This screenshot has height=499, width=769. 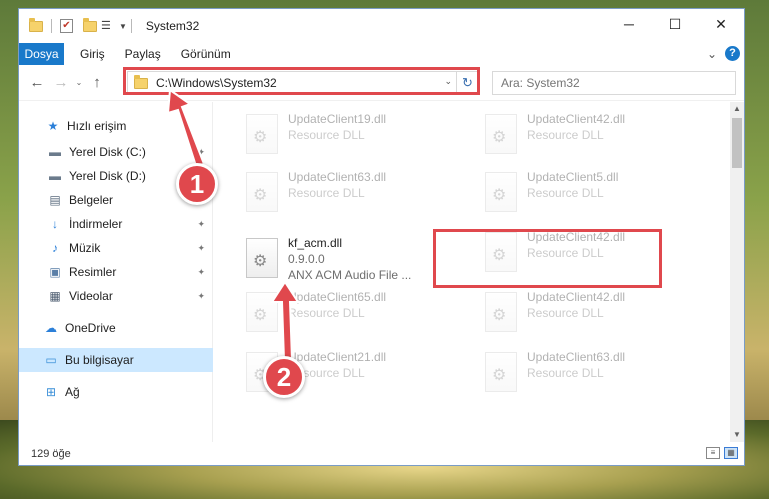 What do you see at coordinates (92, 54) in the screenshot?
I see `tab-home: Giriş` at bounding box center [92, 54].